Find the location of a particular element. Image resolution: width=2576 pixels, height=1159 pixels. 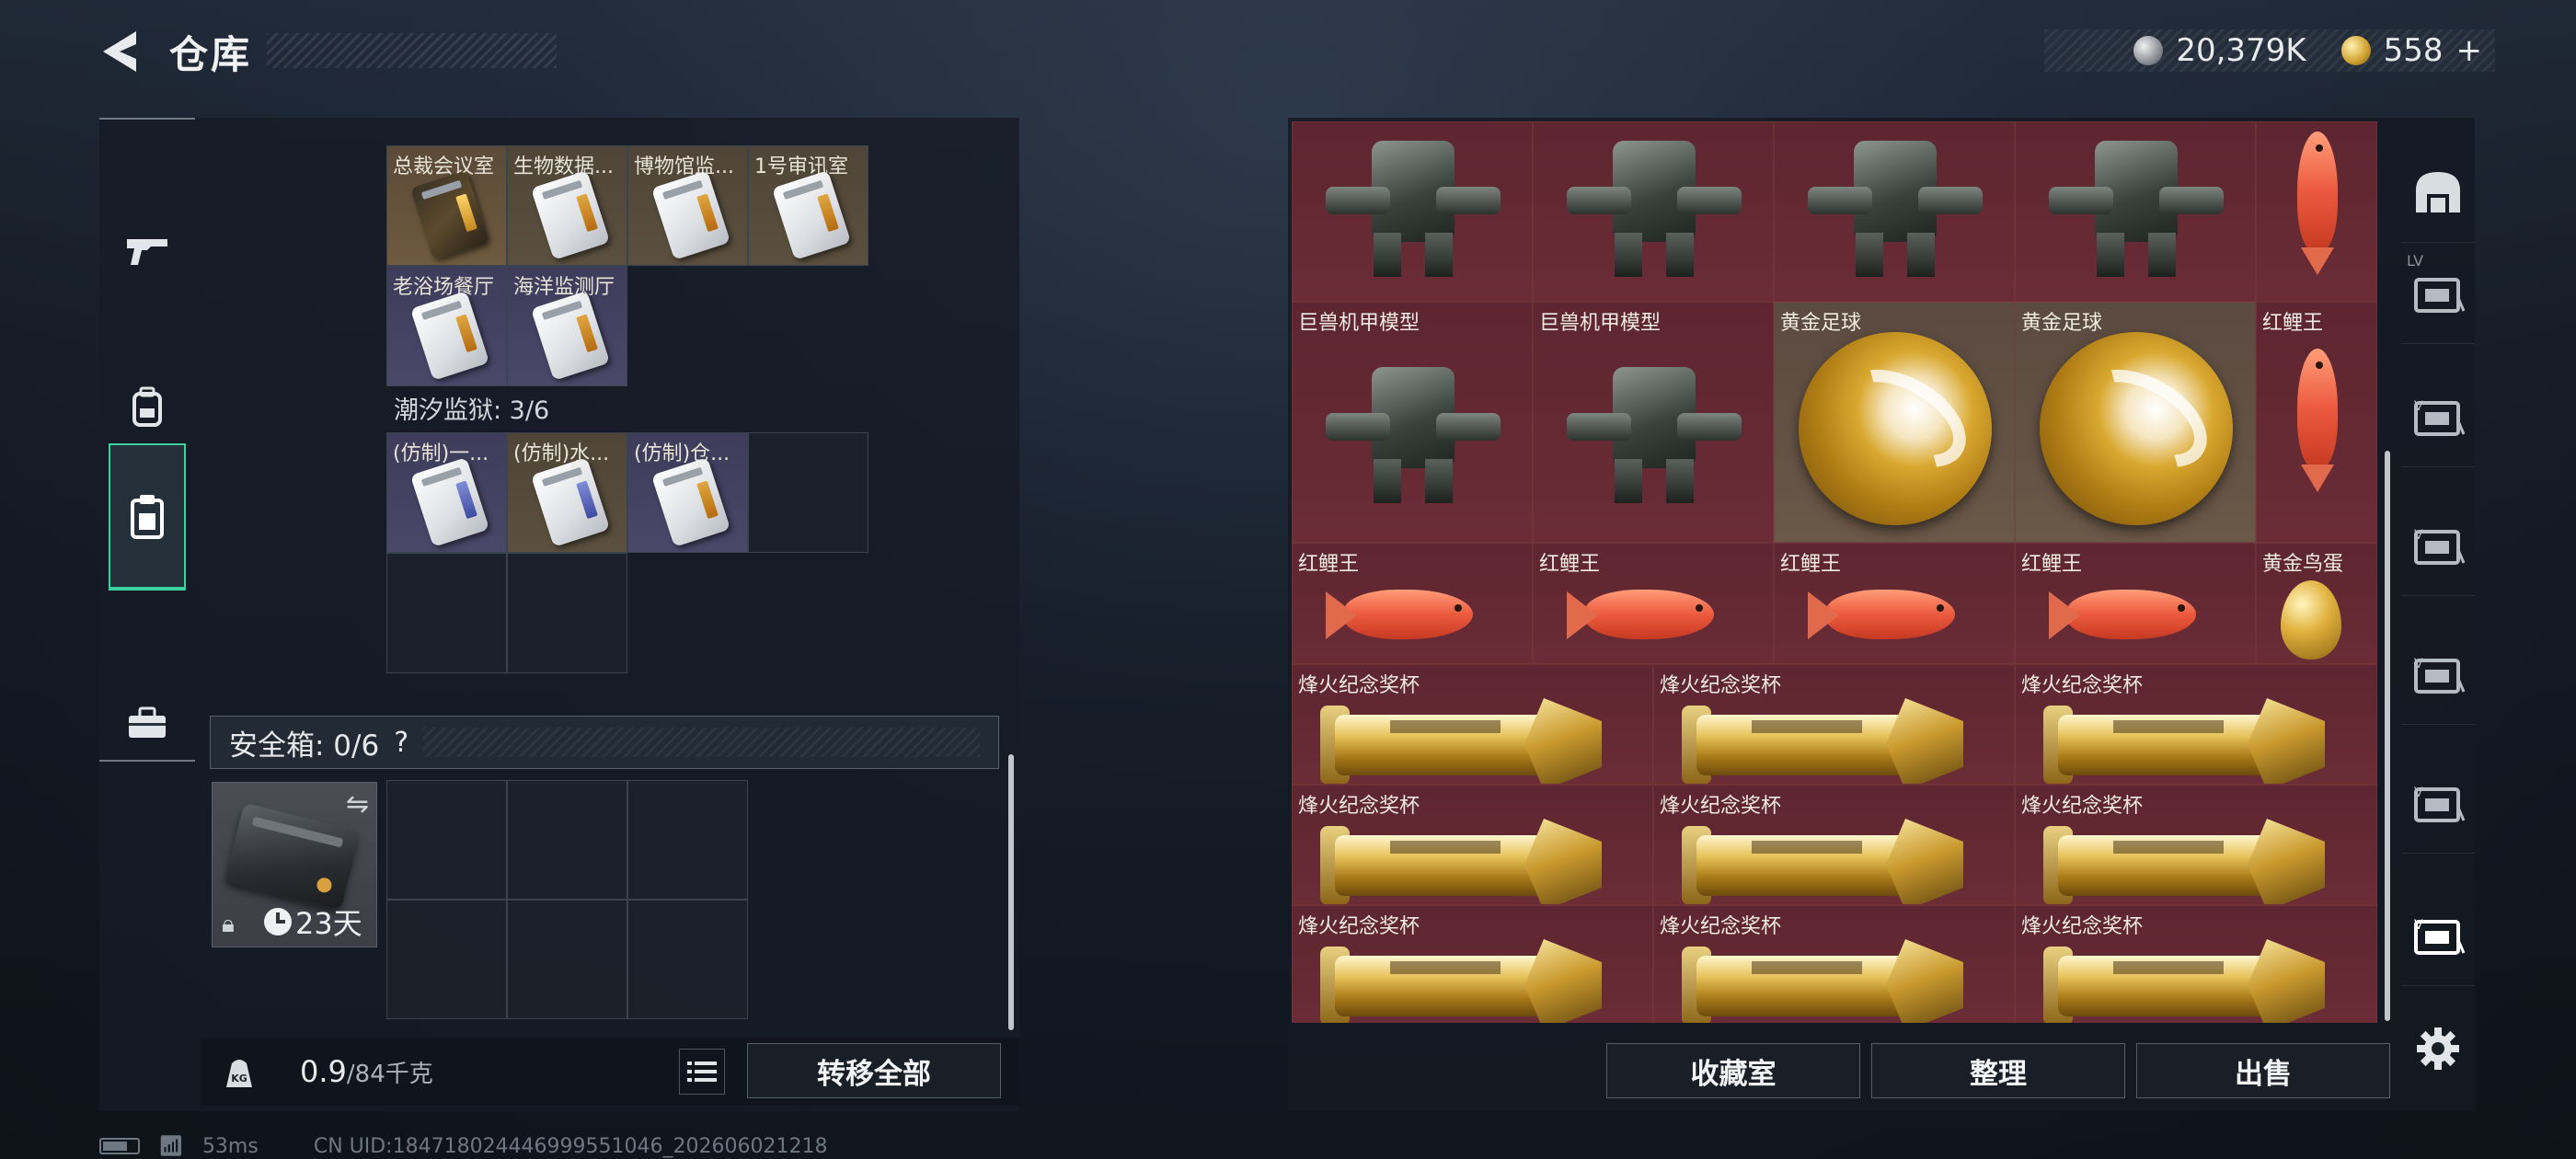

keycard-slot: 1号审讯室 is located at coordinates (808, 205).